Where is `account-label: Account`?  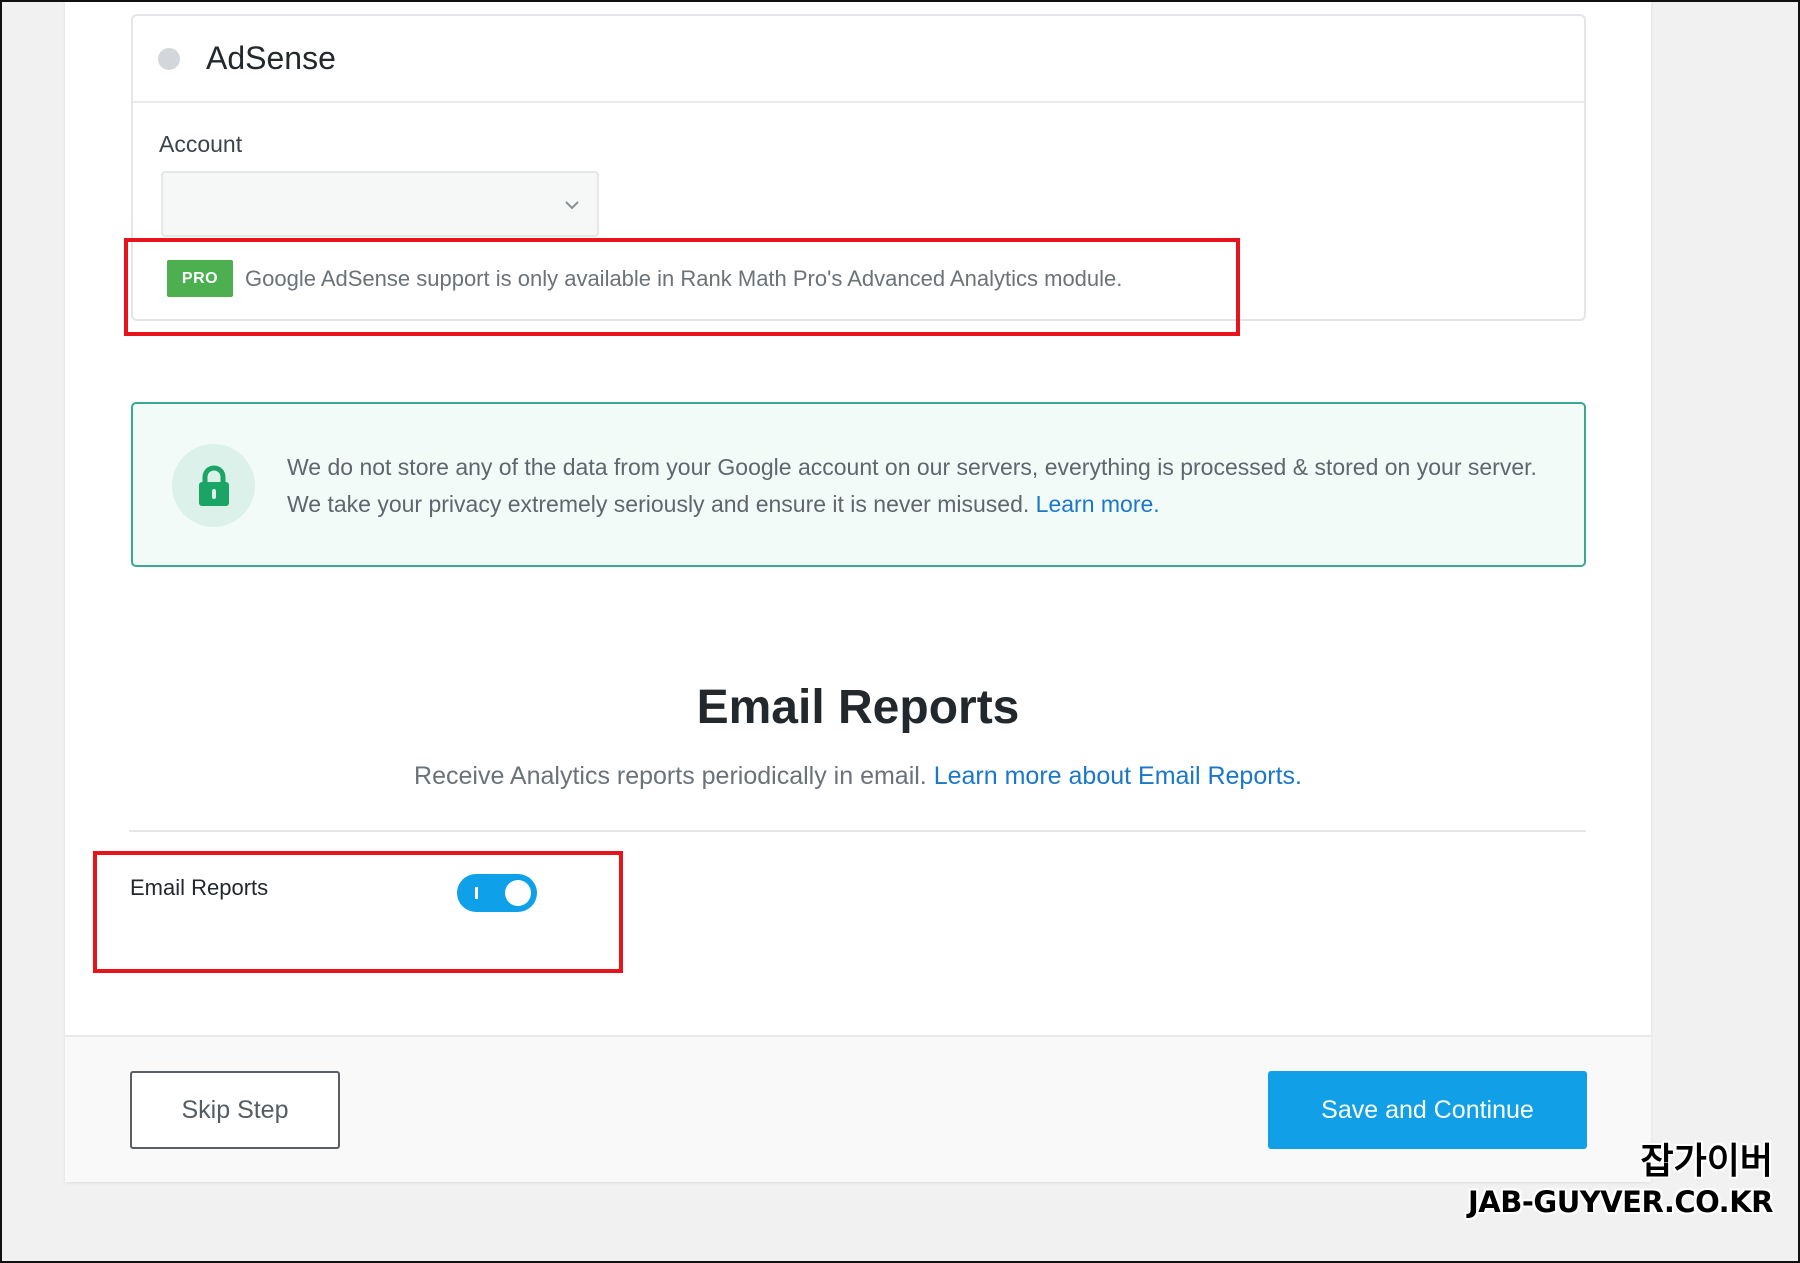 account-label: Account is located at coordinates (201, 144).